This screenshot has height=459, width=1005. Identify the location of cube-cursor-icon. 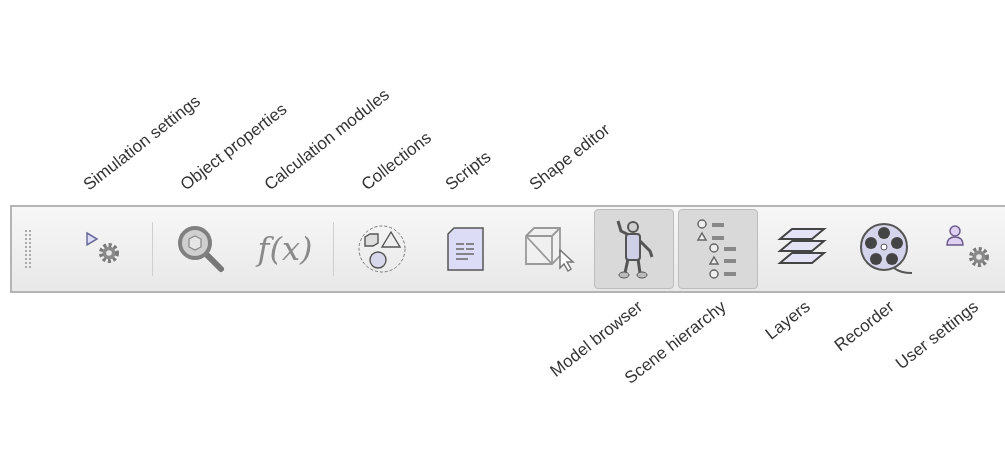
(550, 249).